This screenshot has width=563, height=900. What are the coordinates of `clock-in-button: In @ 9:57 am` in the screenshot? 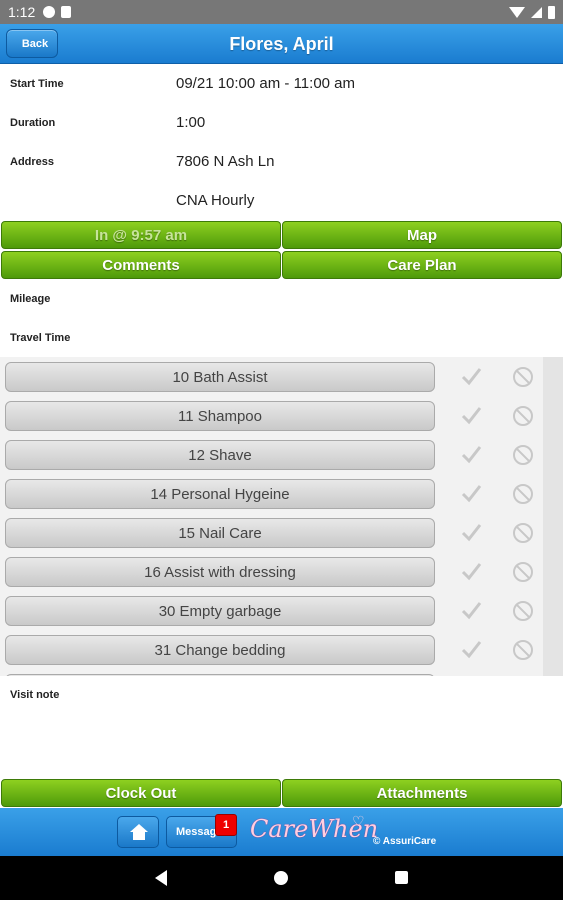 It's located at (141, 235).